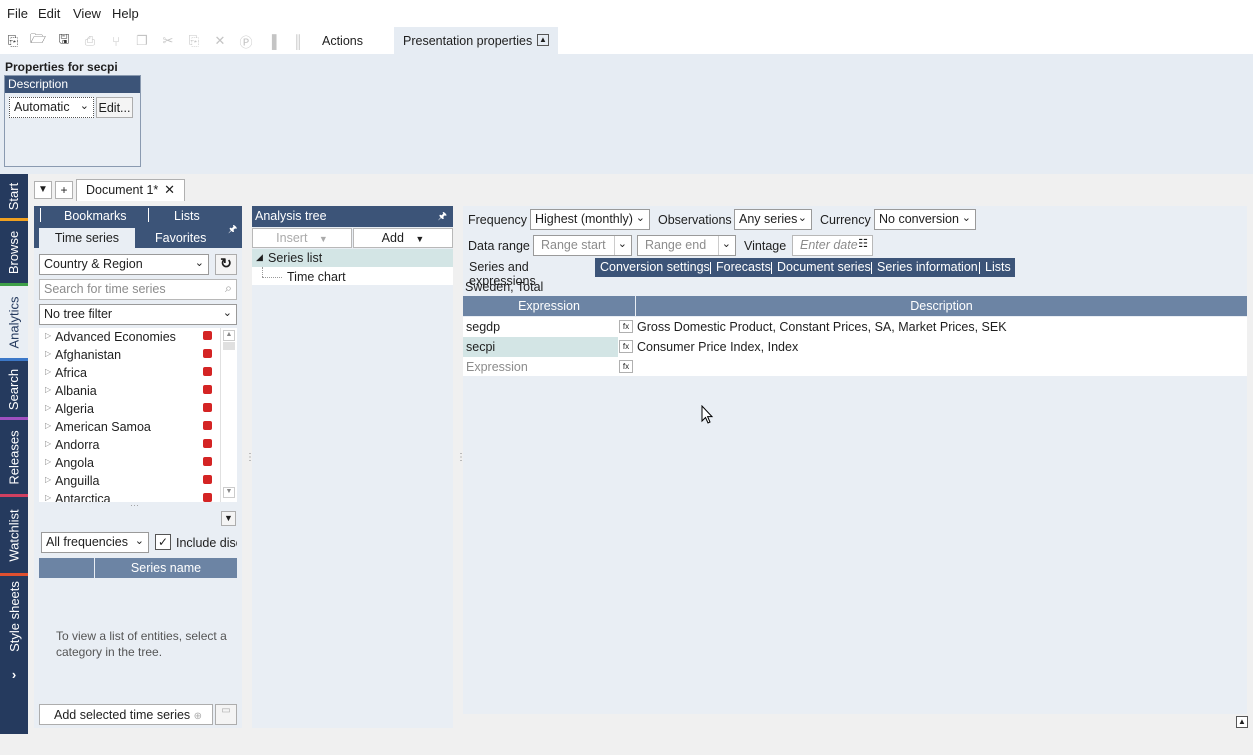 The height and width of the screenshot is (755, 1253). I want to click on paste-icon: ⎘, so click(194, 41).